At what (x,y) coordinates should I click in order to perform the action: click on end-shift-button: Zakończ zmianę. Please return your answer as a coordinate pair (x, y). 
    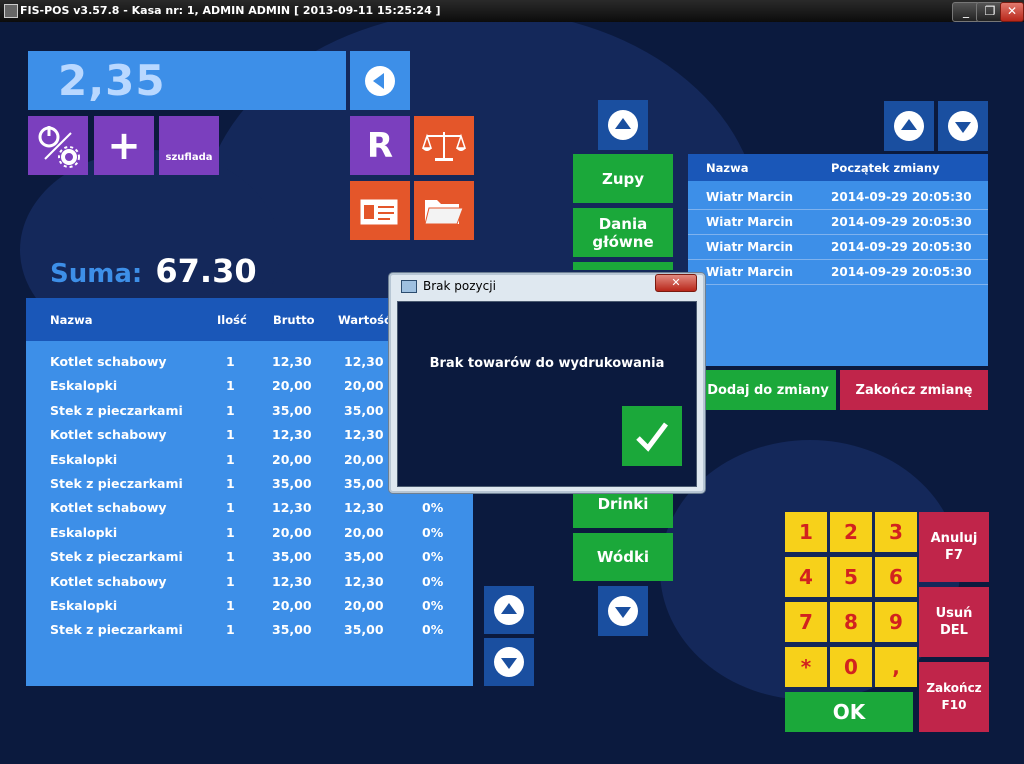
    Looking at the image, I should click on (914, 390).